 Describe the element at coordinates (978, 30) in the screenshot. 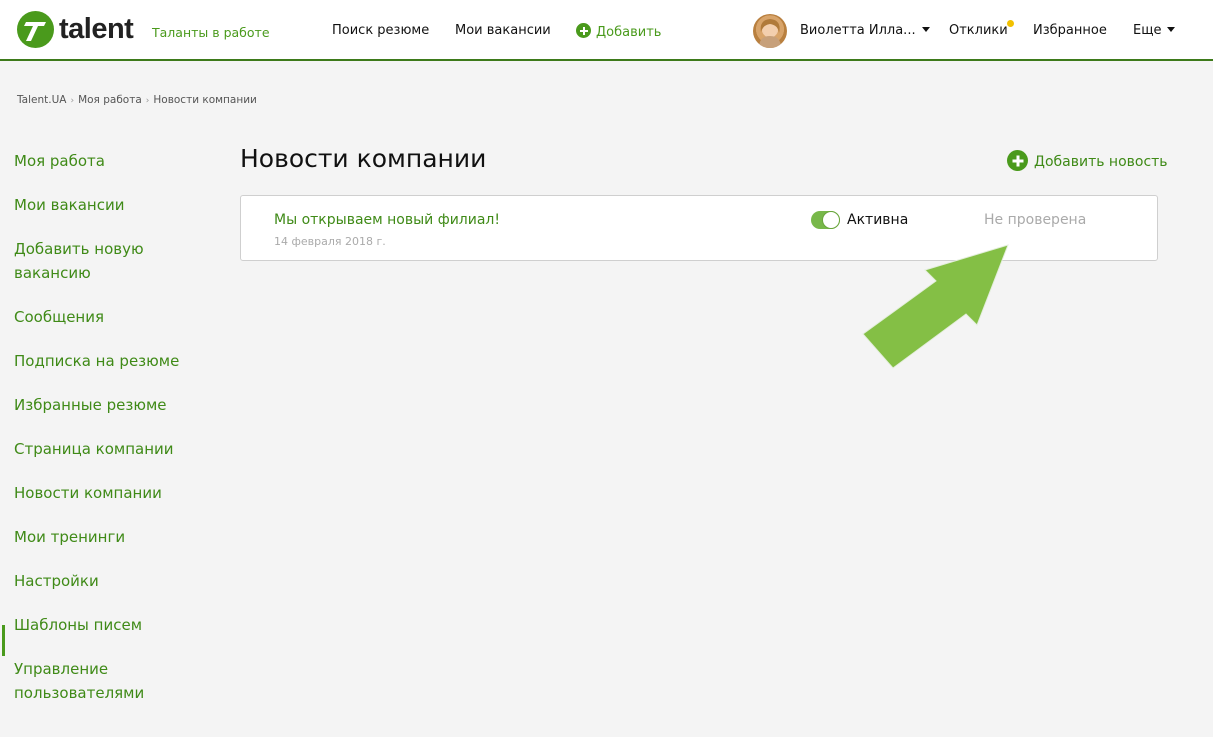

I see `nav-responses: Отклики` at that location.